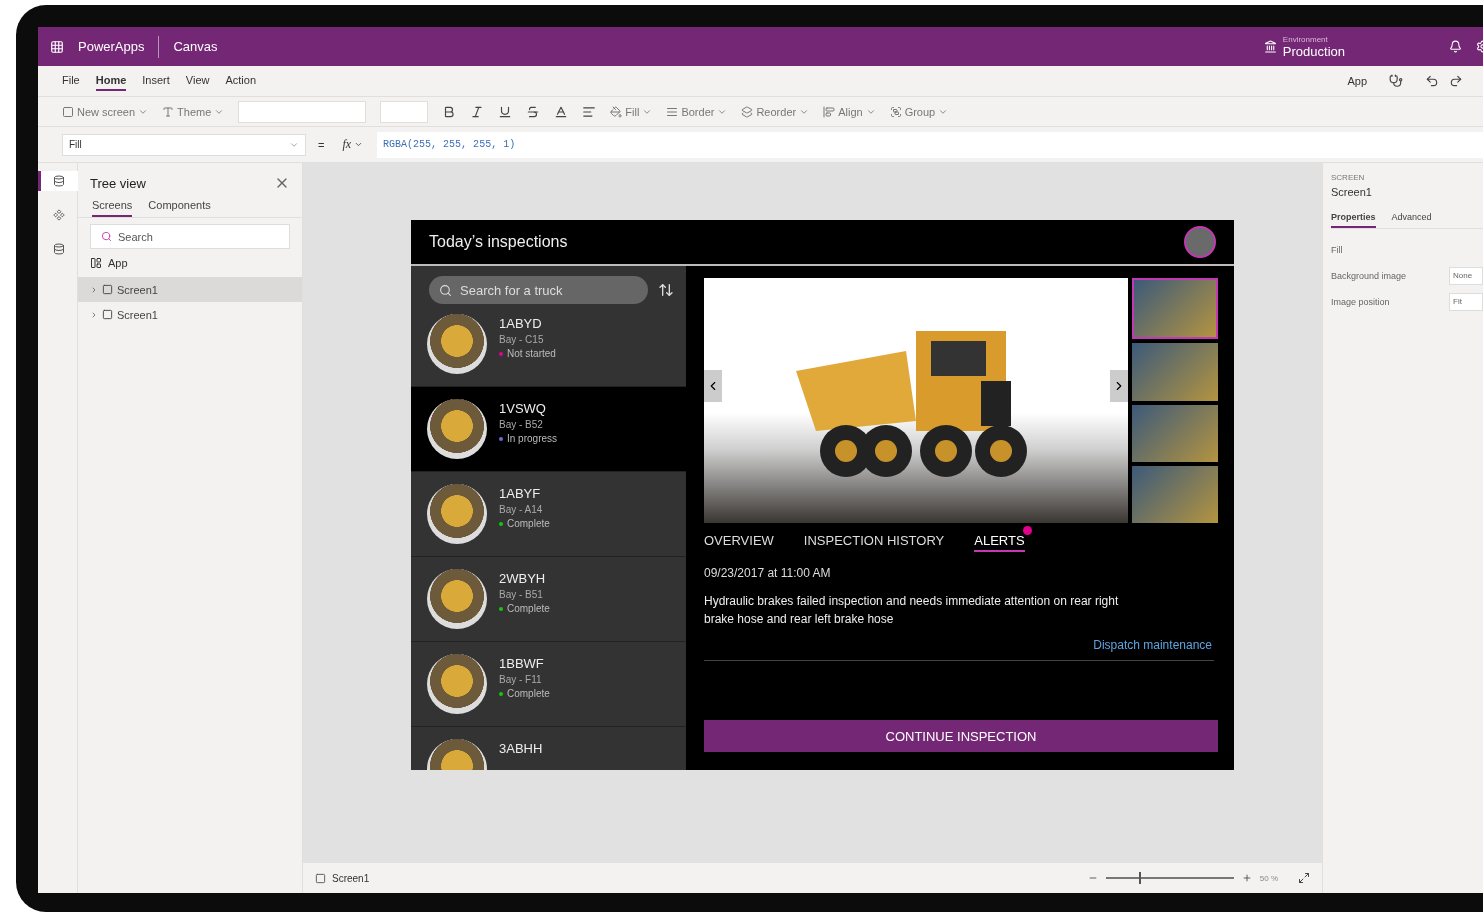  What do you see at coordinates (532, 438) in the screenshot?
I see `status-label: In progress` at bounding box center [532, 438].